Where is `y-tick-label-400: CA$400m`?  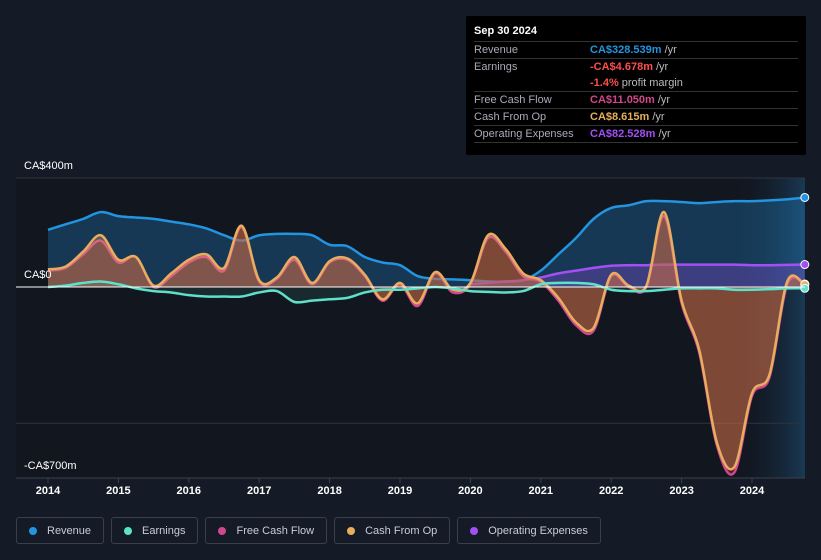
y-tick-label-400: CA$400m is located at coordinates (48, 166).